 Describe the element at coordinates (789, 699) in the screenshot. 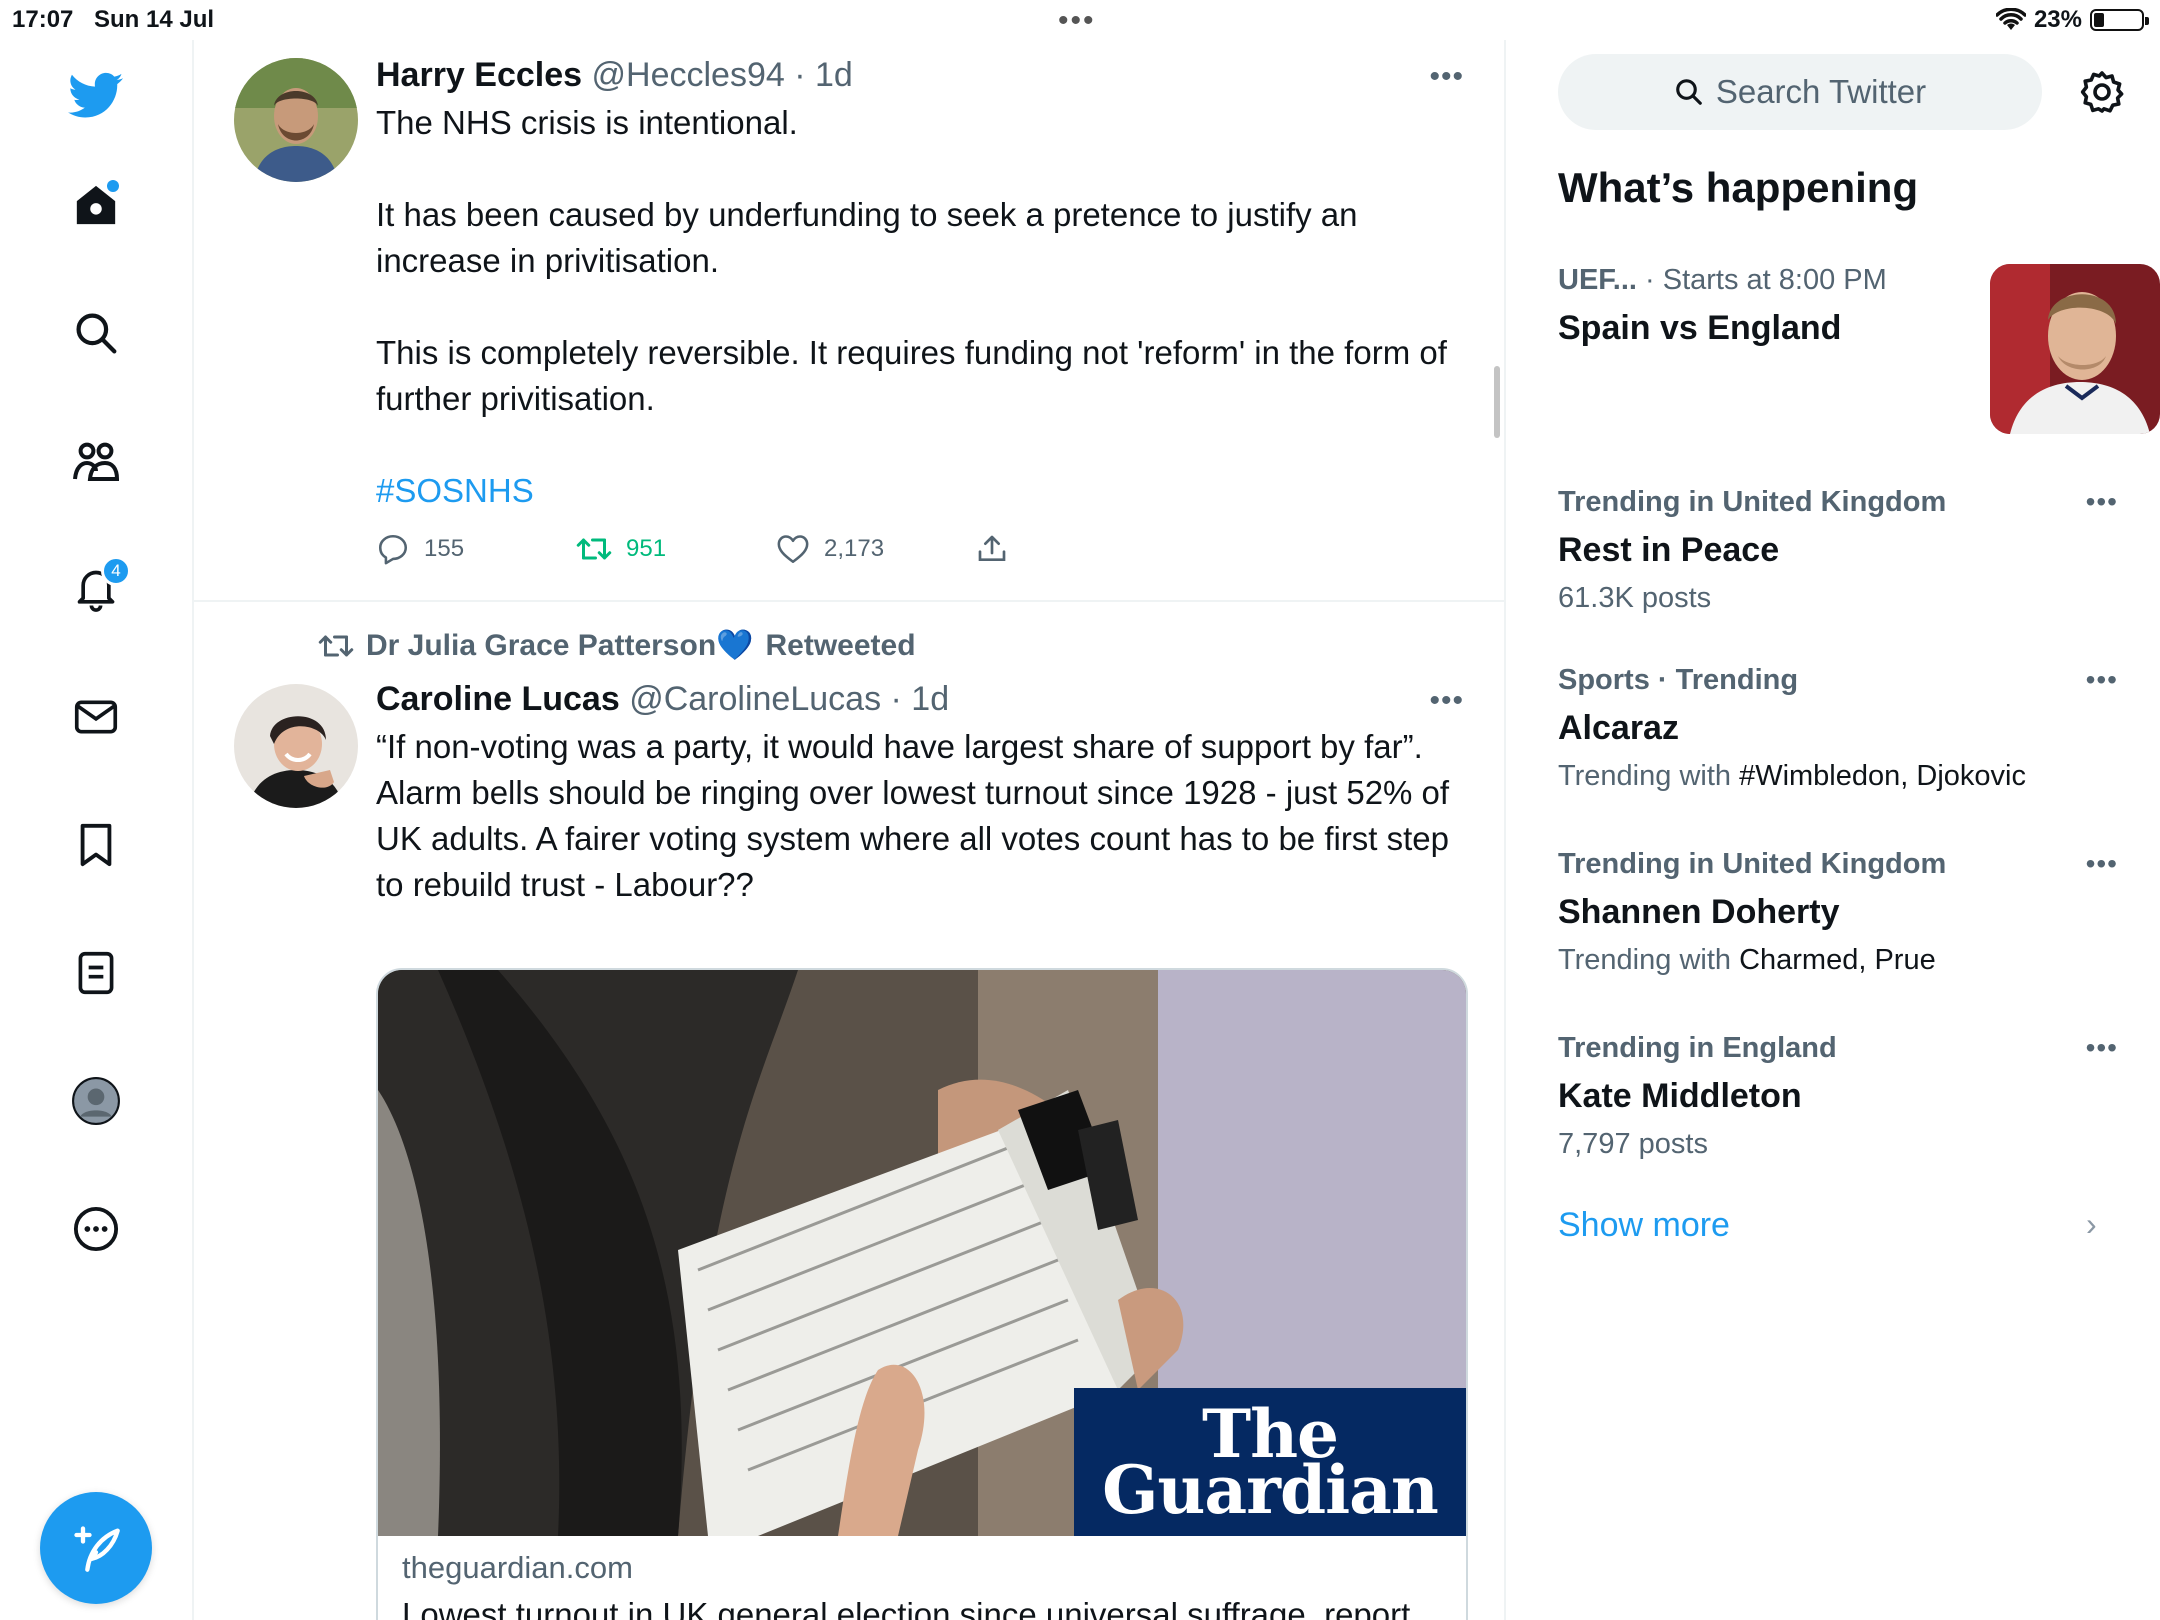

I see `tweet-handle-time: @CarolineLucas · 1d` at that location.